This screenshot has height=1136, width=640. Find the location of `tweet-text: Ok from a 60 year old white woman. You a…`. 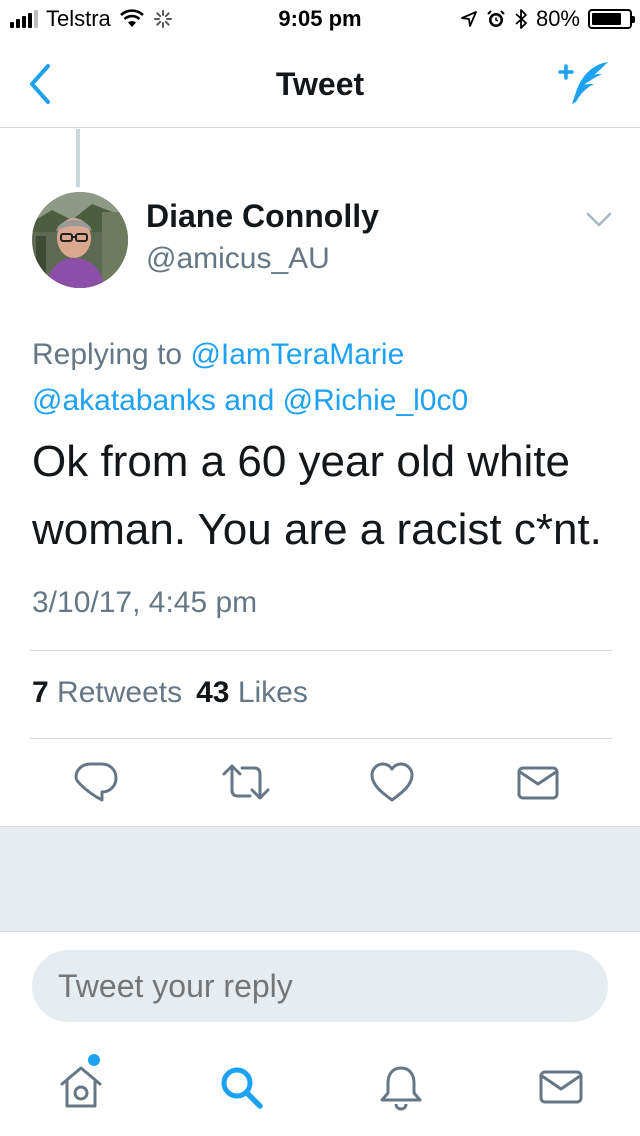

tweet-text: Ok from a 60 year old white woman. You a… is located at coordinates (322, 496).